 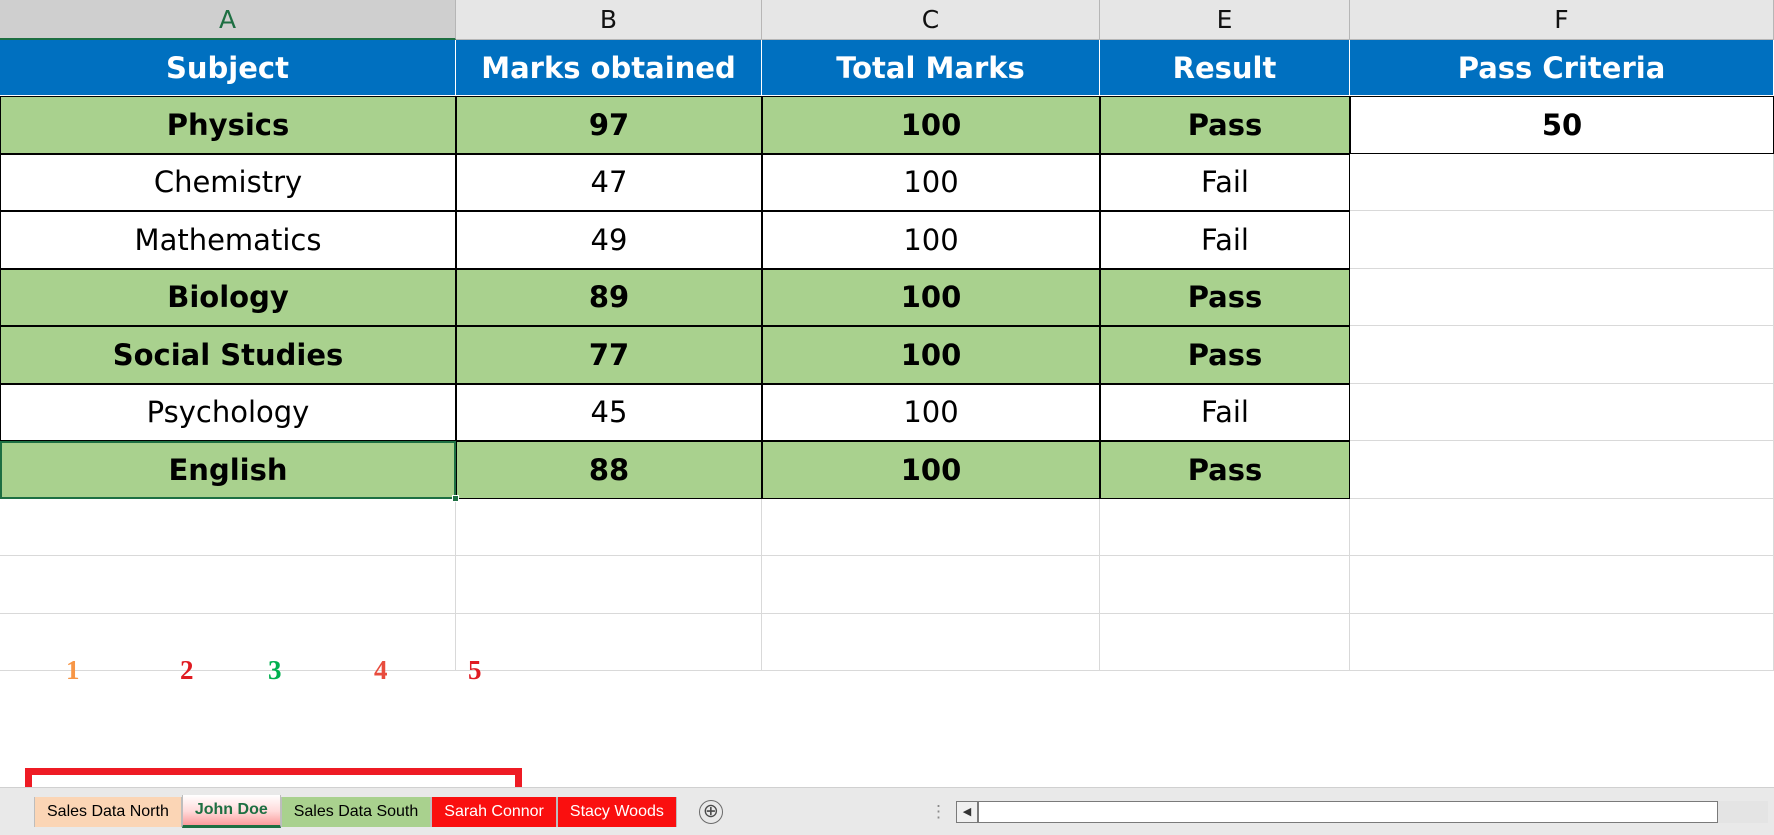 I want to click on cell-subject: English, so click(x=228, y=470).